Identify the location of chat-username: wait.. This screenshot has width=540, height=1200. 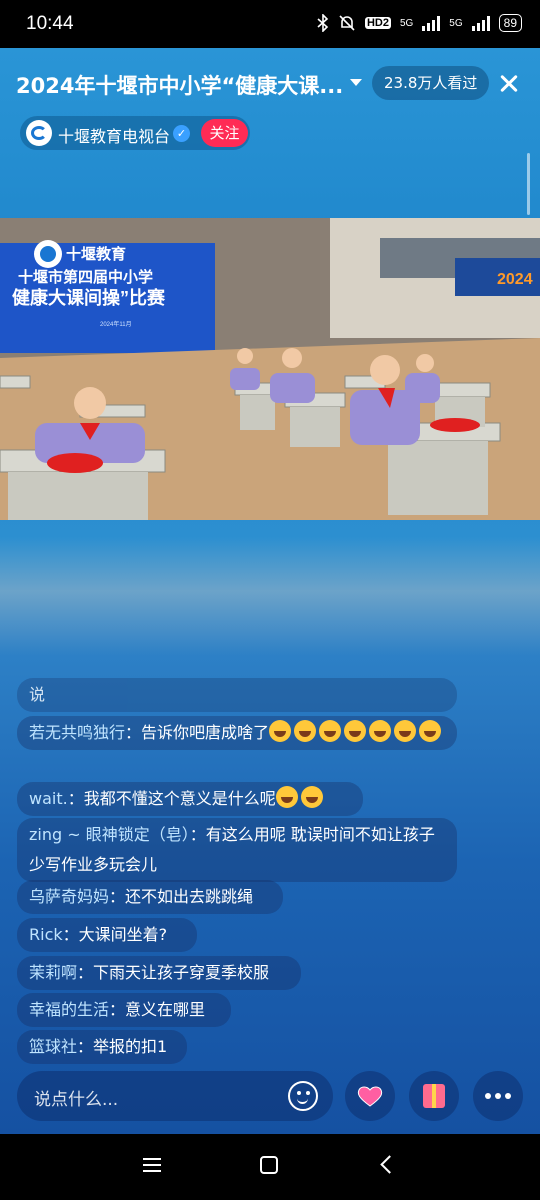
(48, 798).